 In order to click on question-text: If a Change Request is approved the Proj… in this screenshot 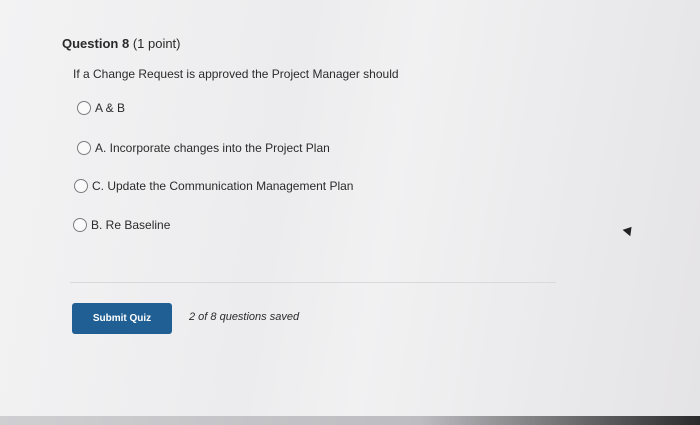, I will do `click(236, 74)`.